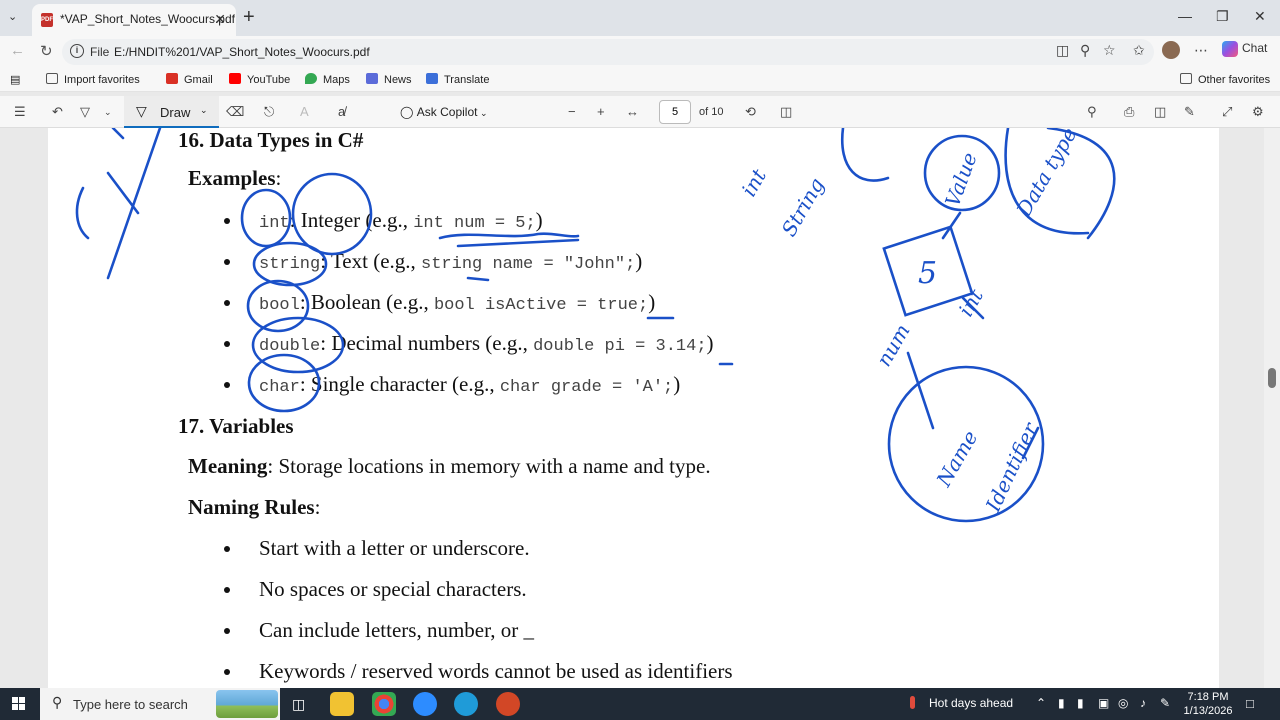 The width and height of the screenshot is (1280, 720). What do you see at coordinates (1092, 112) in the screenshot?
I see `search-pdf-icon: ⚲` at bounding box center [1092, 112].